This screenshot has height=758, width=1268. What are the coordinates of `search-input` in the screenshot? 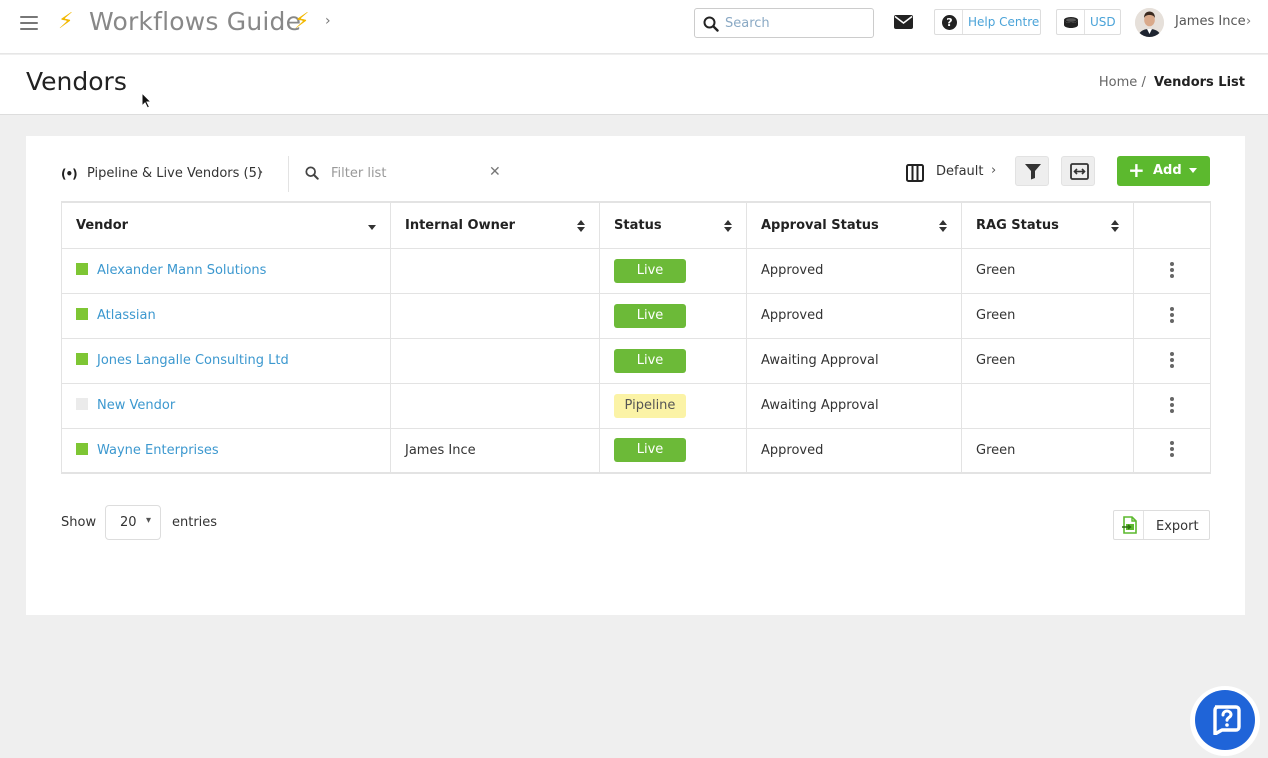 It's located at (795, 23).